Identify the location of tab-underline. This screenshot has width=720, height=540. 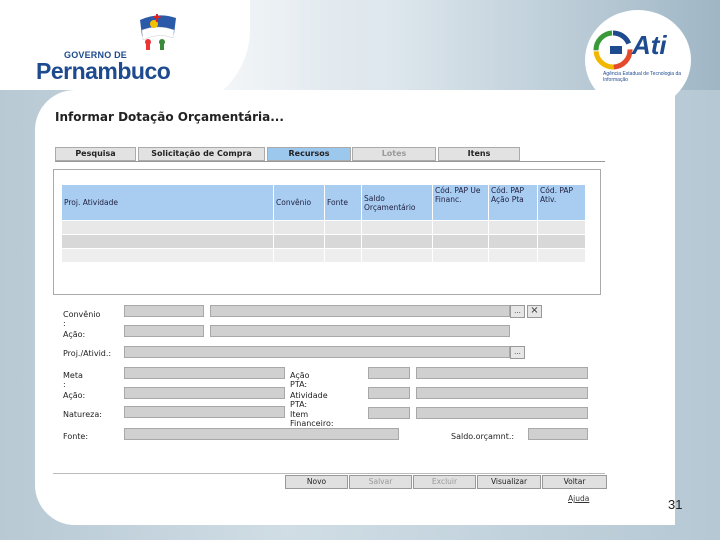
(330, 161).